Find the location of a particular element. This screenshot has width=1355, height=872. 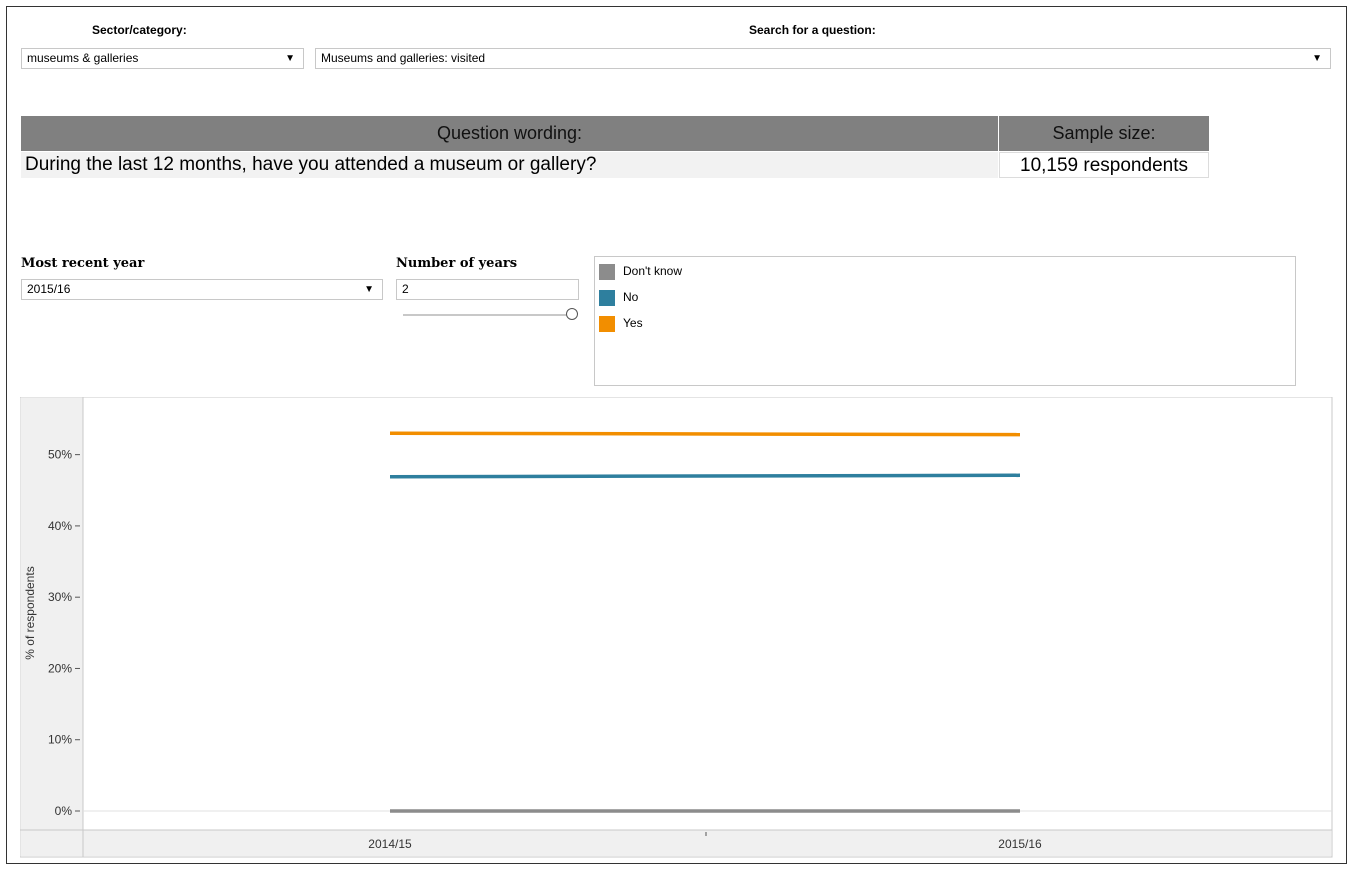

years-slider-track is located at coordinates (487, 315).